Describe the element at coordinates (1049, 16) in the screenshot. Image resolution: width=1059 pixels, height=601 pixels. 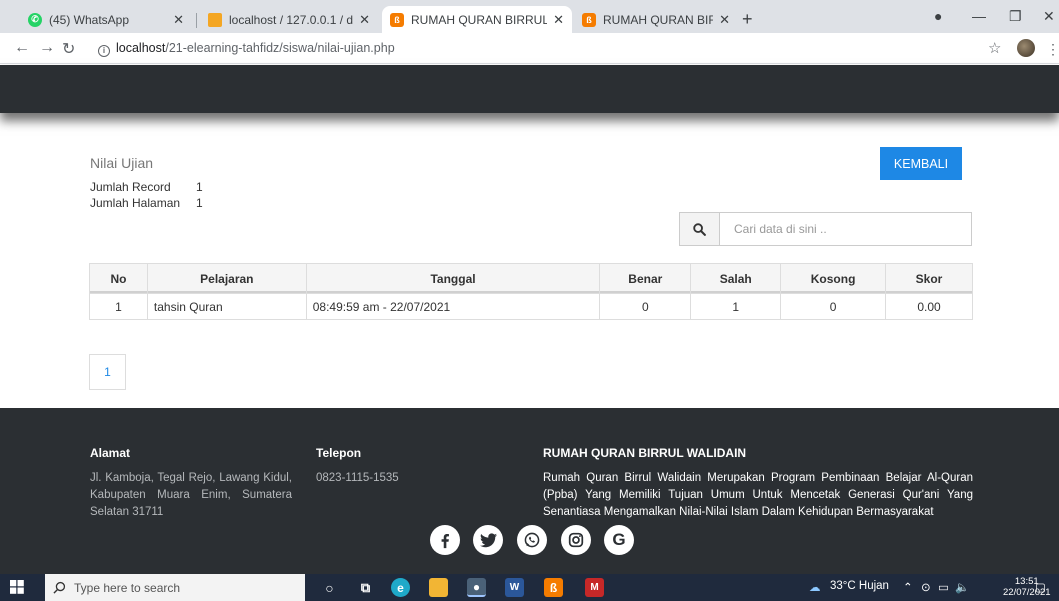
I see `close-window-button: ✕` at that location.